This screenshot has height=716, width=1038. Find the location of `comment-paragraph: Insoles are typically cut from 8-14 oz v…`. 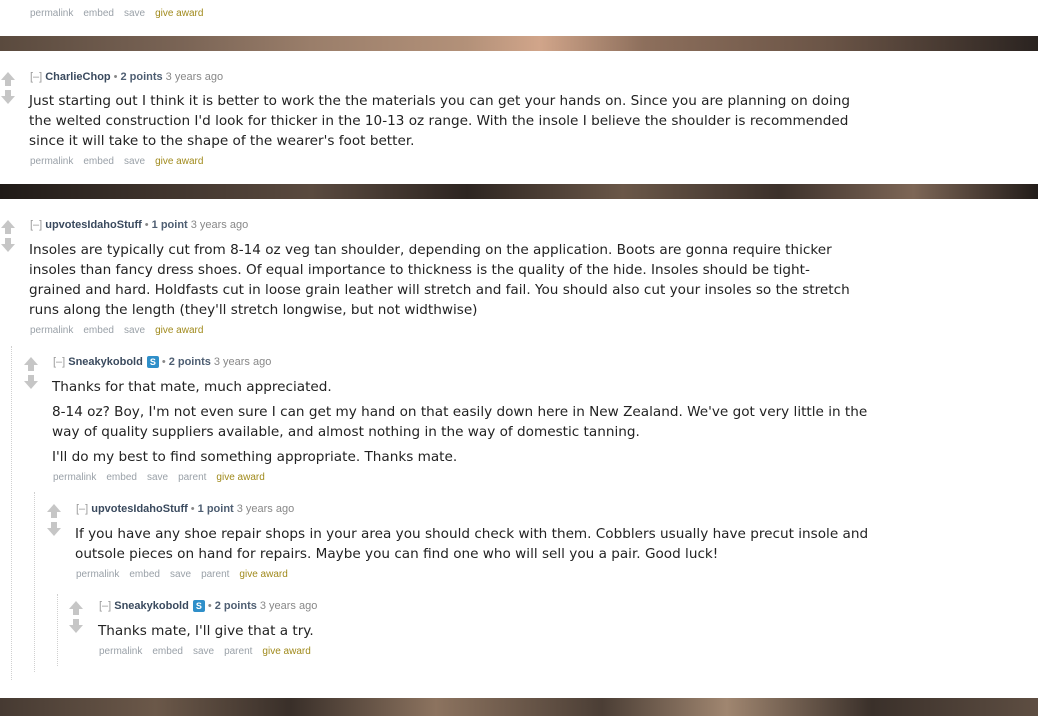

comment-paragraph: Insoles are typically cut from 8-14 oz v… is located at coordinates (439, 280).